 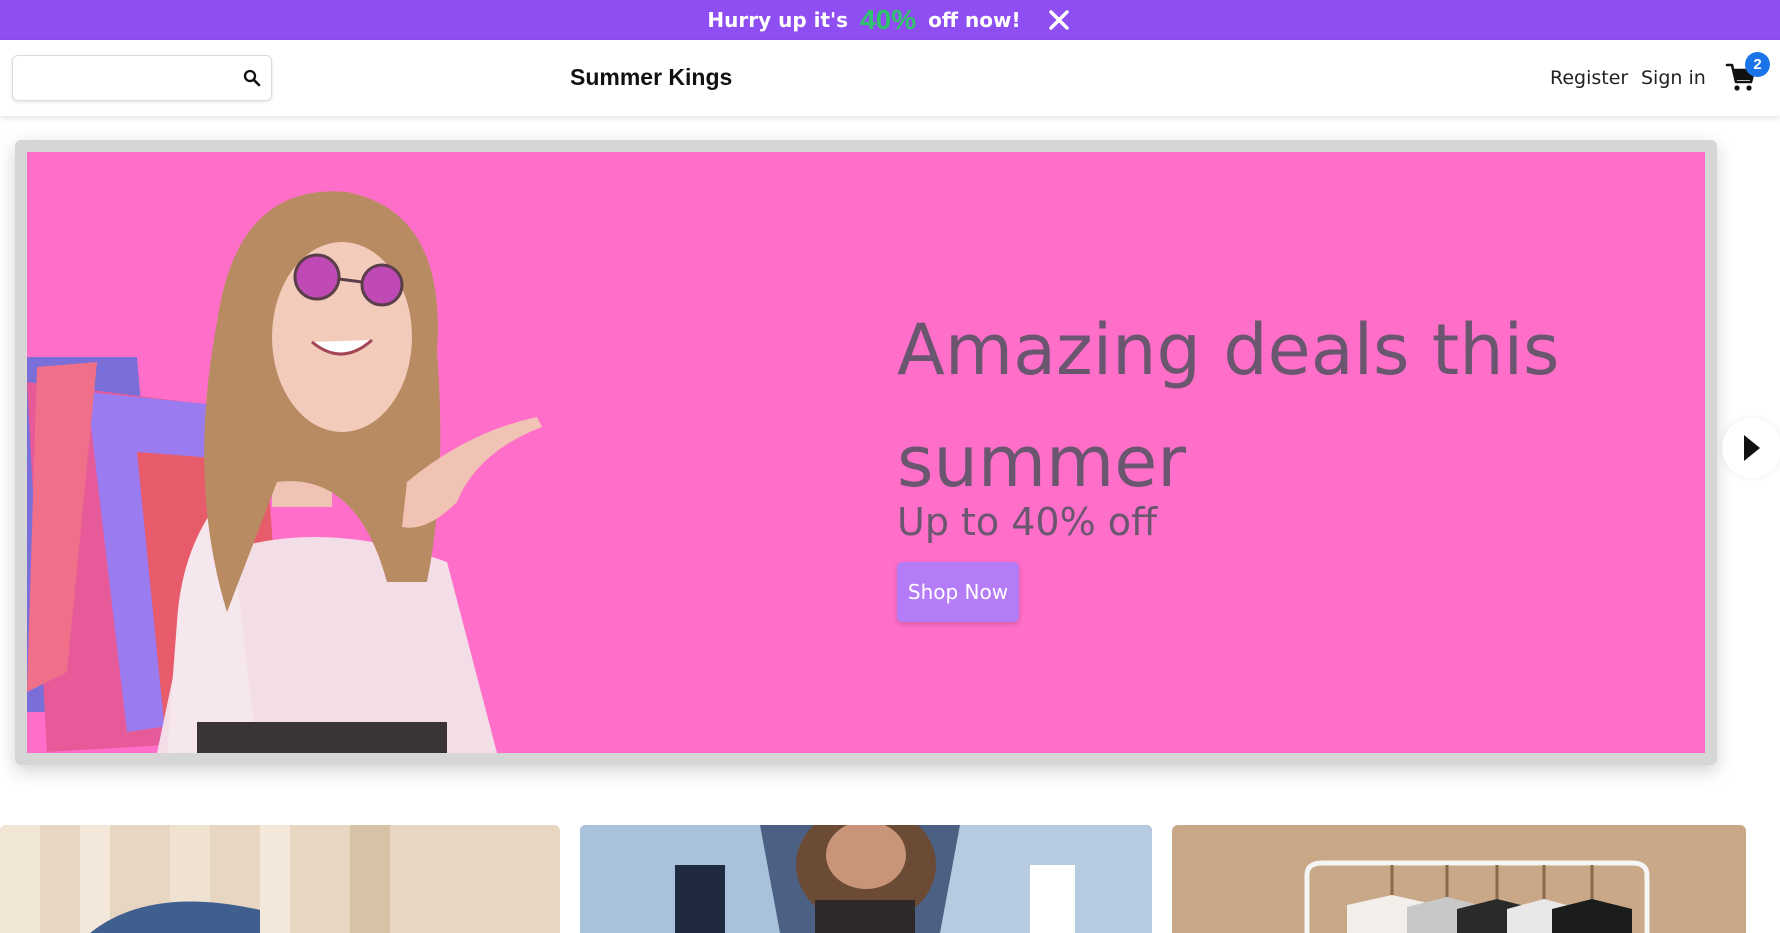 I want to click on register-link: Register, so click(x=1589, y=78).